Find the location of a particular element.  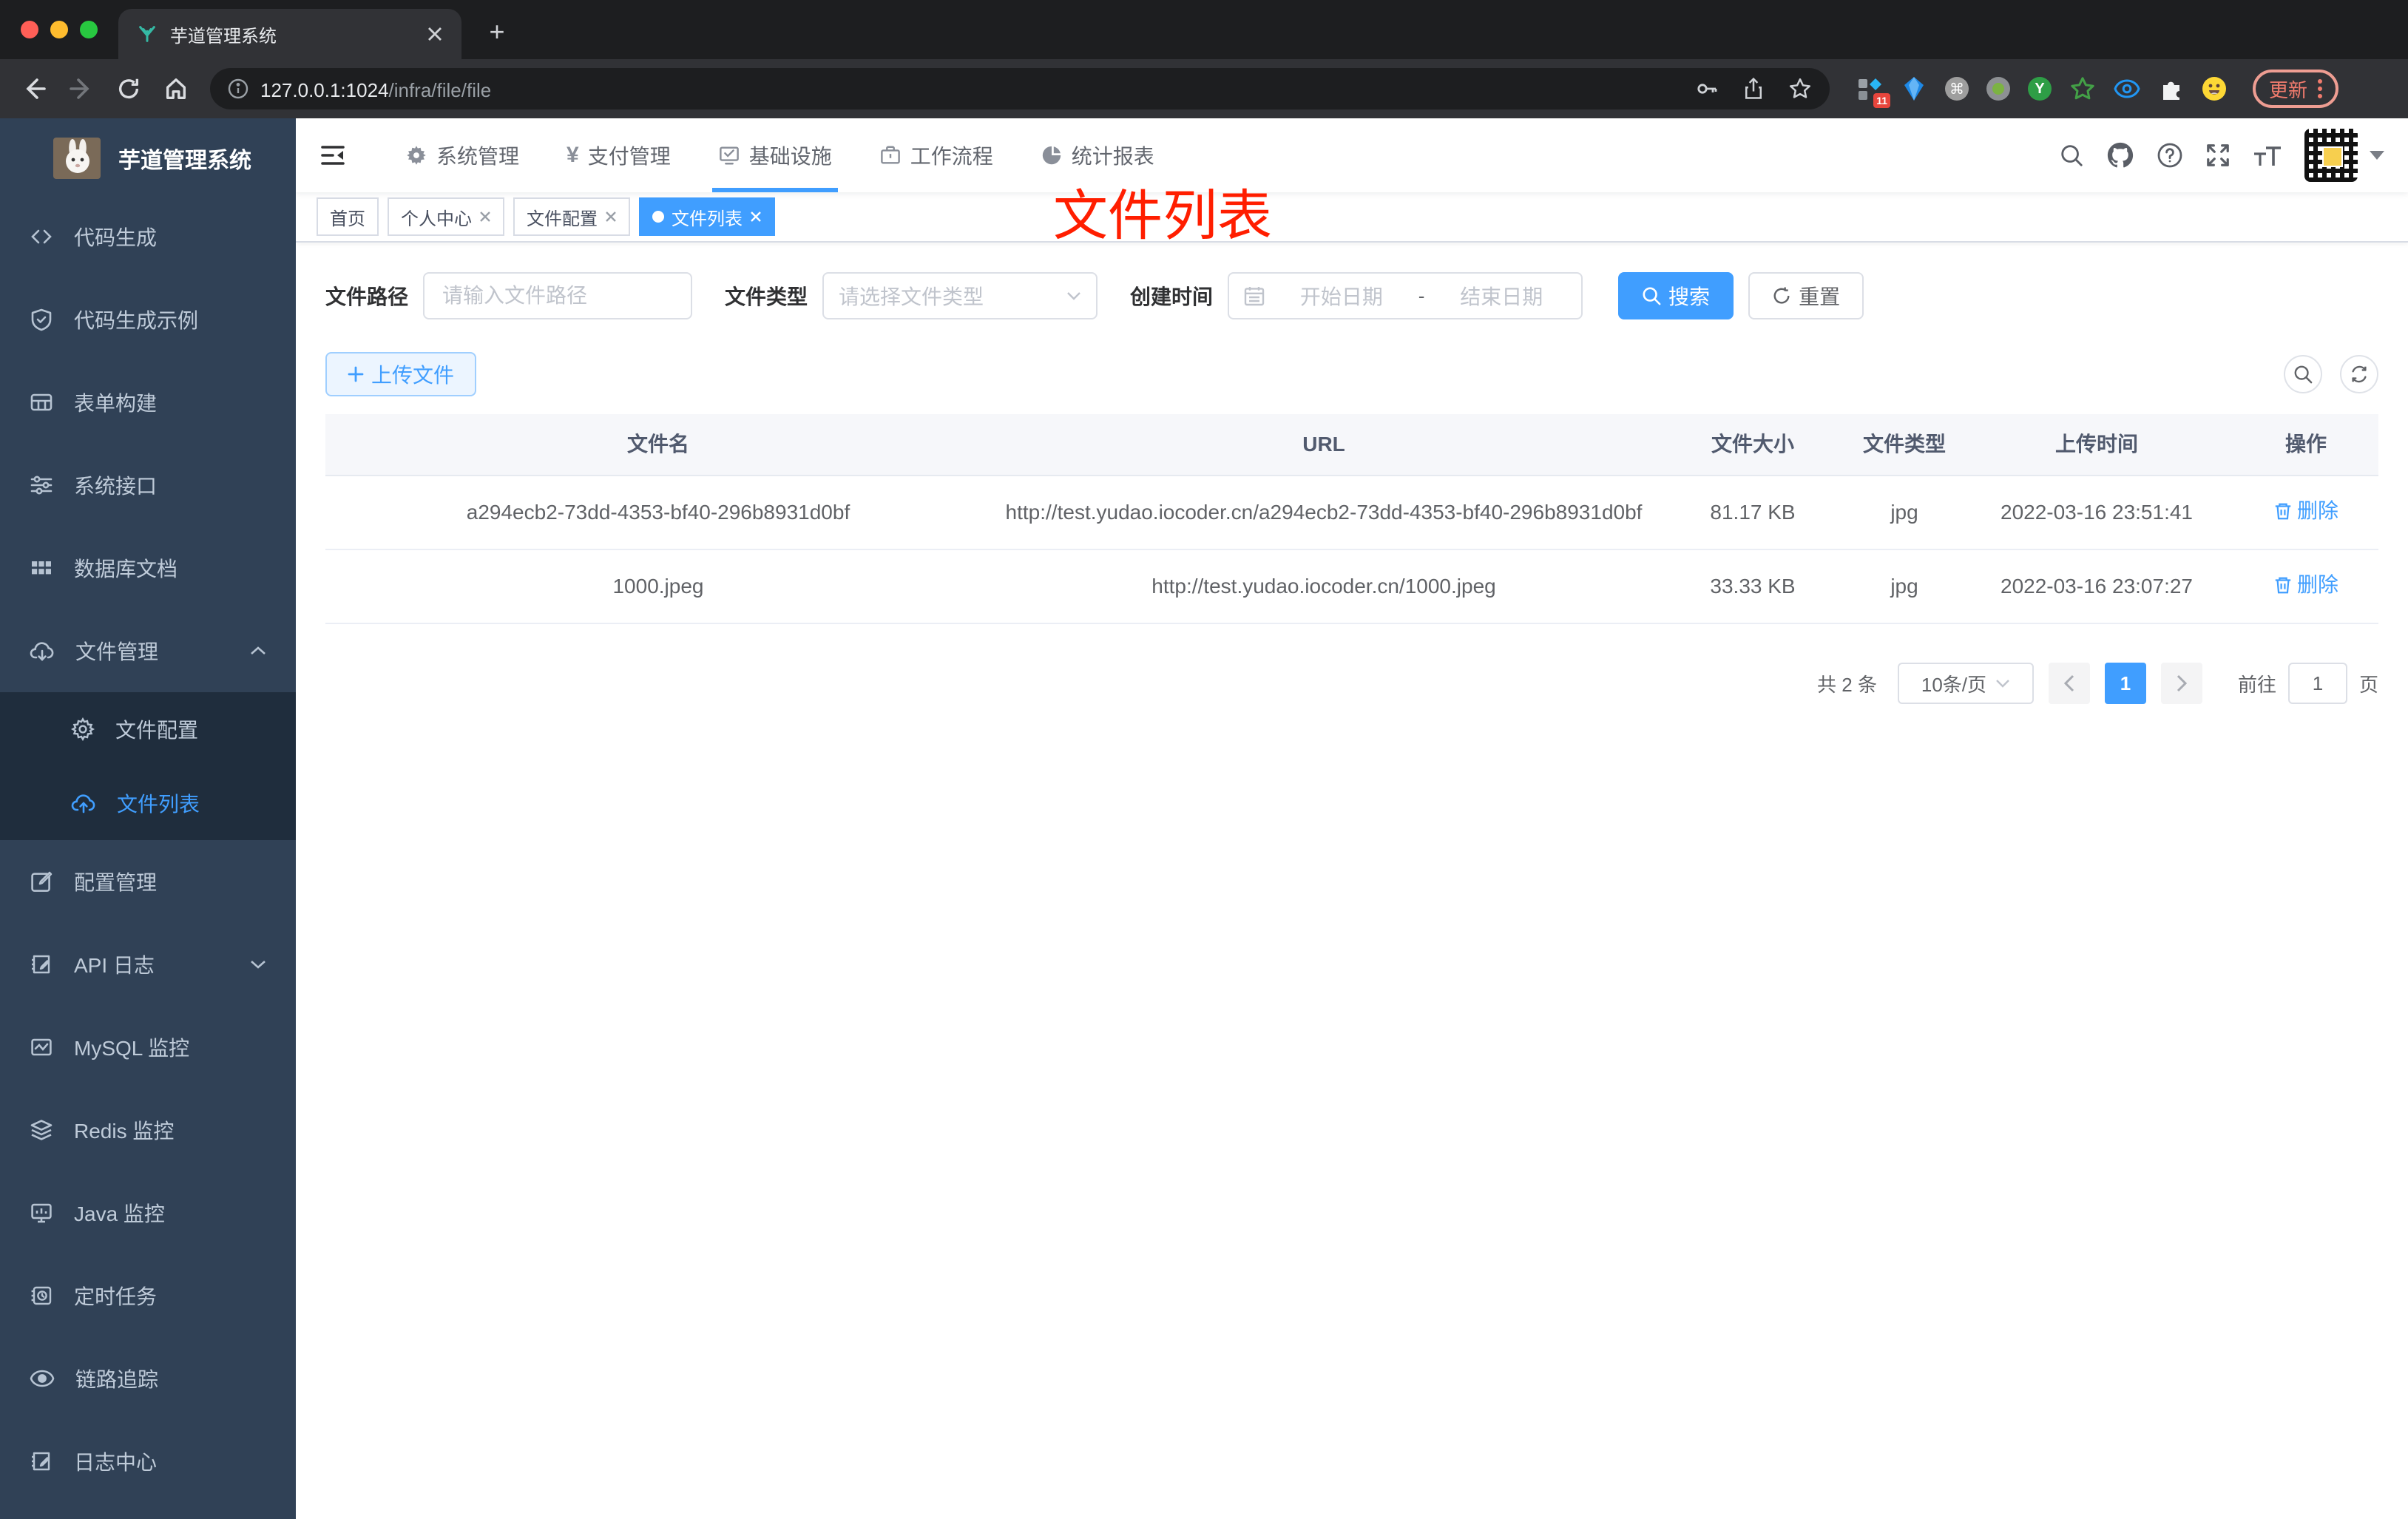

tab-strip: 芋道管理系统 + is located at coordinates (1204, 29).